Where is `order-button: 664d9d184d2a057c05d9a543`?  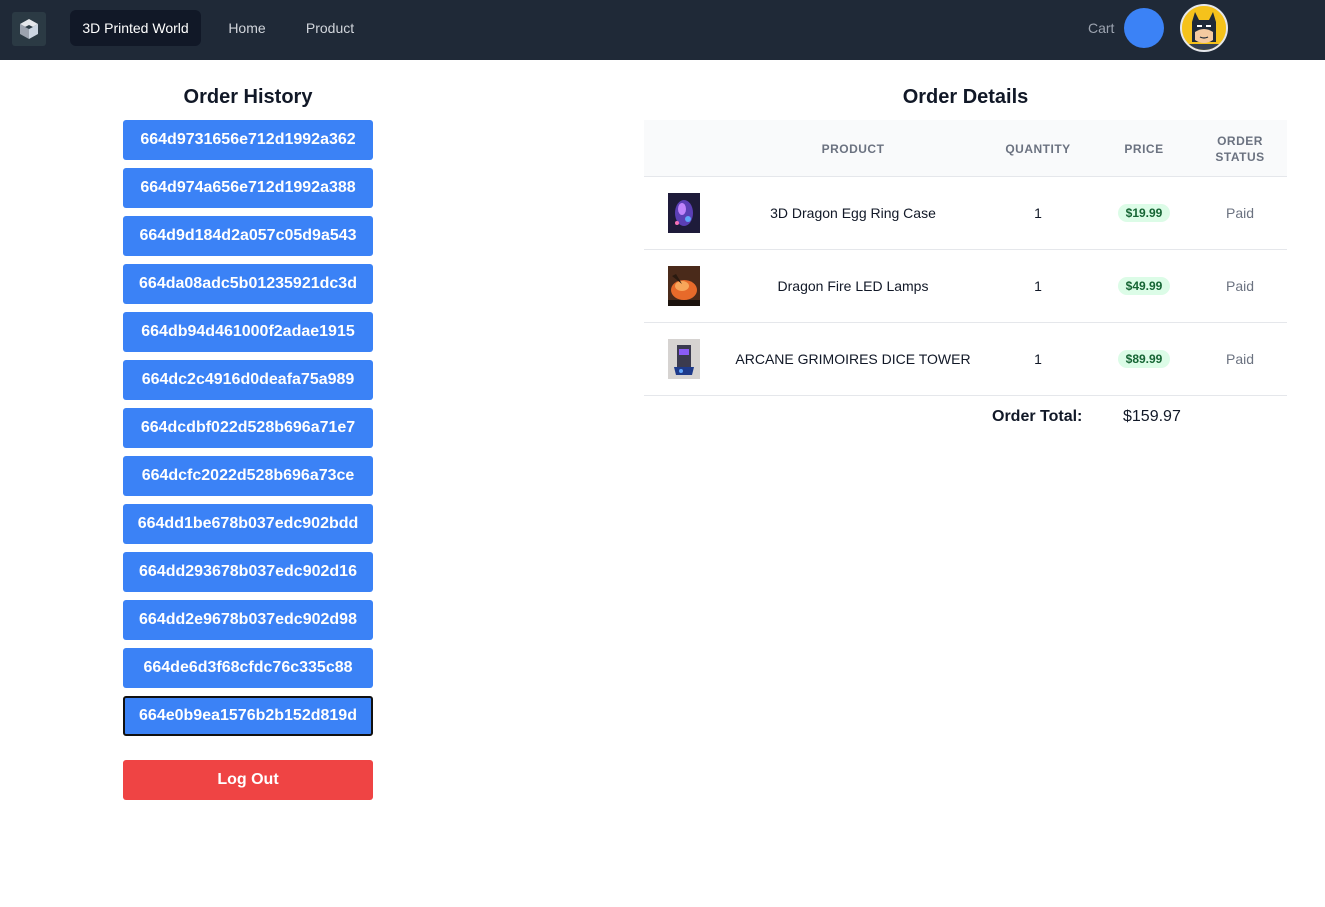
order-button: 664d9d184d2a057c05d9a543 is located at coordinates (248, 236).